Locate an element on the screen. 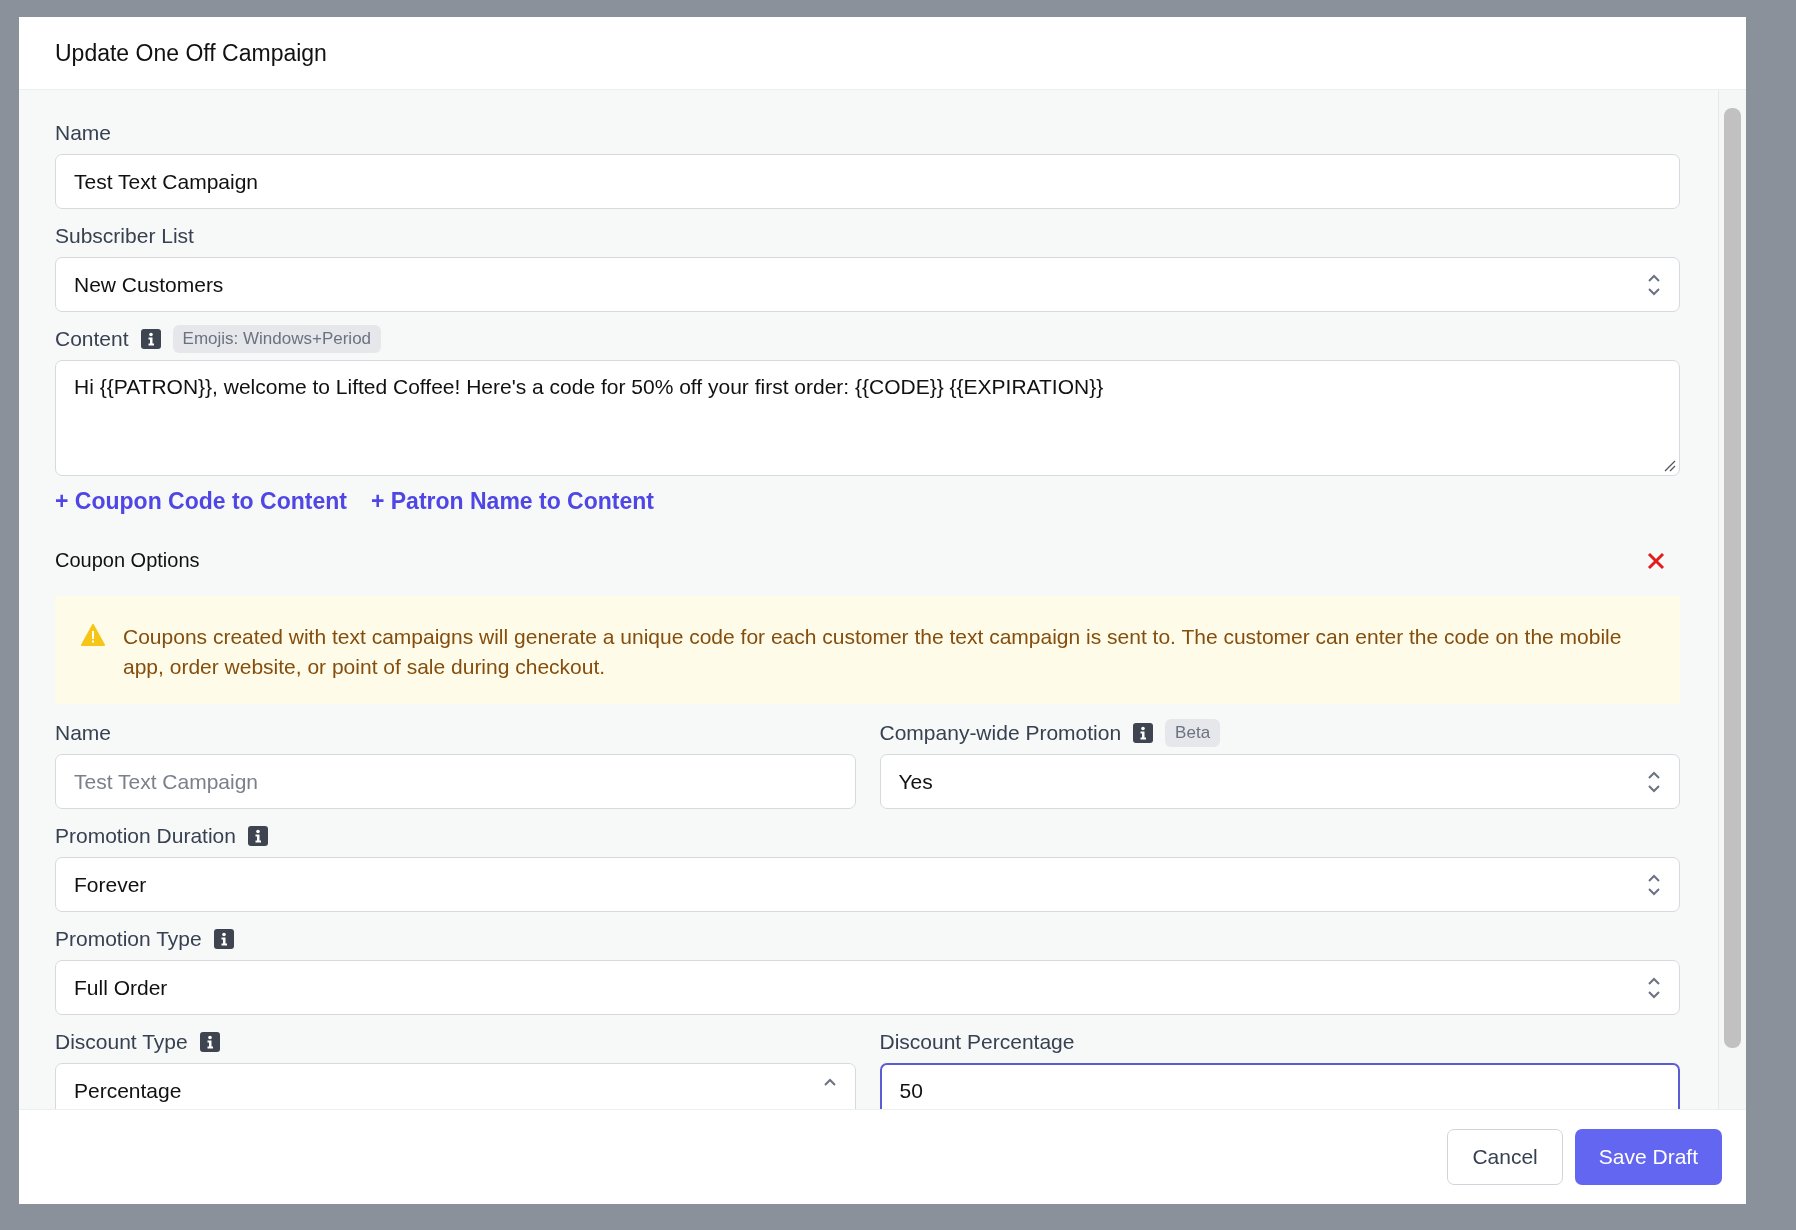  field-label: Content is located at coordinates (92, 339).